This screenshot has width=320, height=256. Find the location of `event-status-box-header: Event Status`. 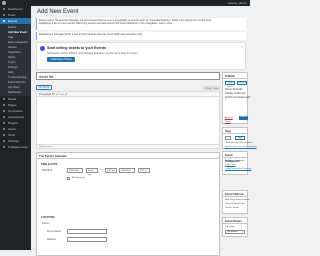

event-status-box-header: Event Status is located at coordinates (235, 221).